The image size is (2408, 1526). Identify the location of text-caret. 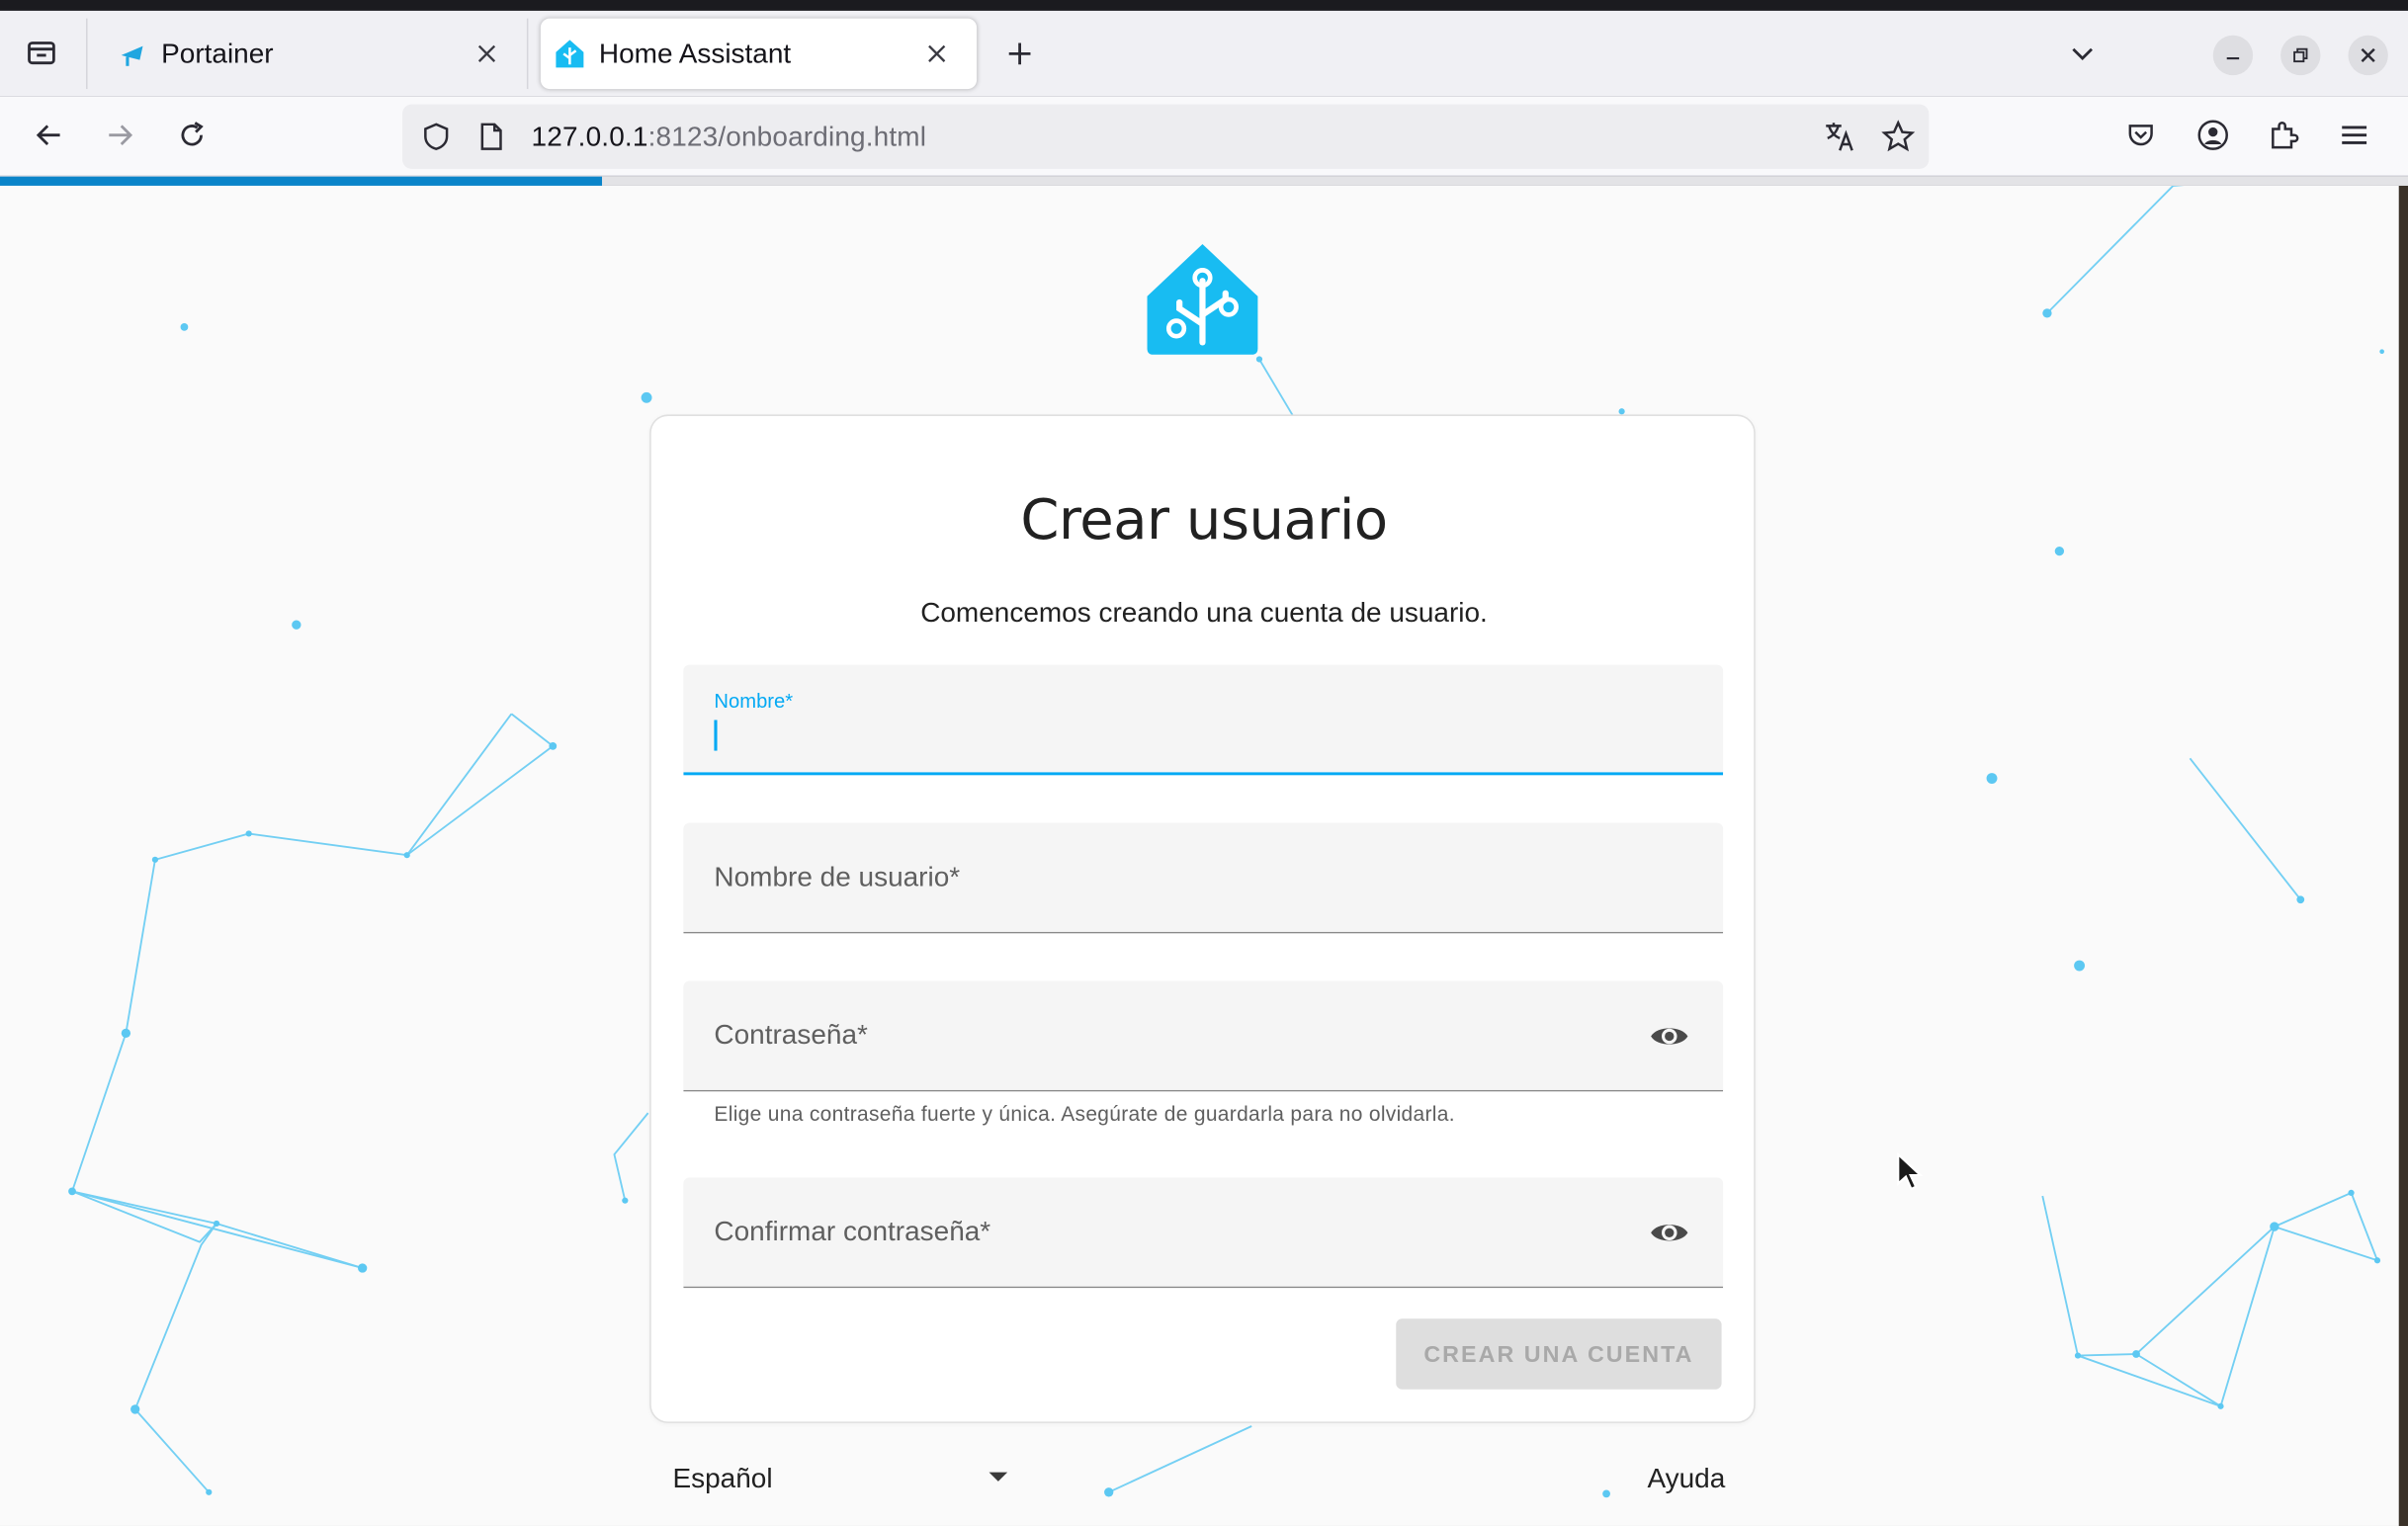
(716, 735).